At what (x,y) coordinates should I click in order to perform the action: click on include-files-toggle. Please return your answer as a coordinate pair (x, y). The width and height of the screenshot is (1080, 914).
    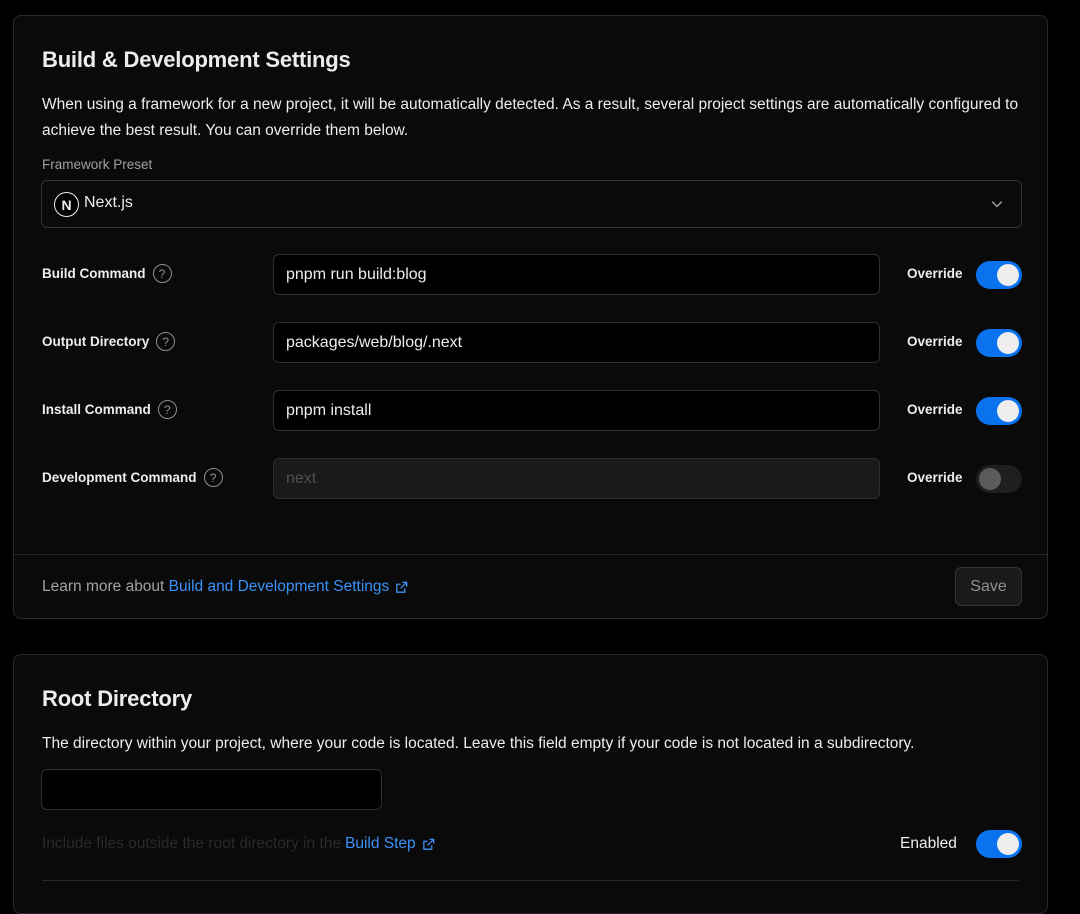
    Looking at the image, I should click on (999, 844).